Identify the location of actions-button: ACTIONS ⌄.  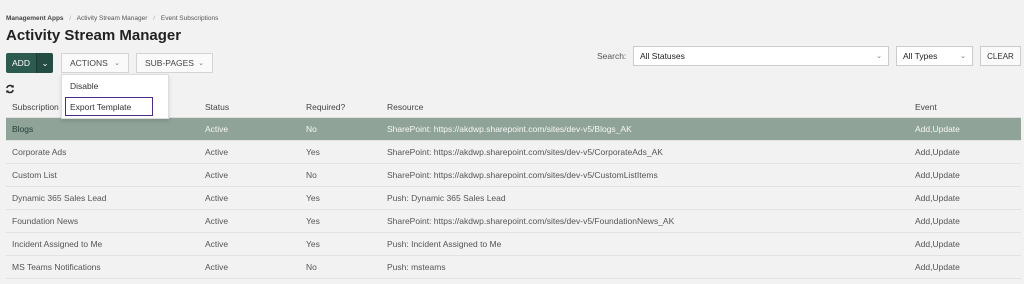
(95, 63).